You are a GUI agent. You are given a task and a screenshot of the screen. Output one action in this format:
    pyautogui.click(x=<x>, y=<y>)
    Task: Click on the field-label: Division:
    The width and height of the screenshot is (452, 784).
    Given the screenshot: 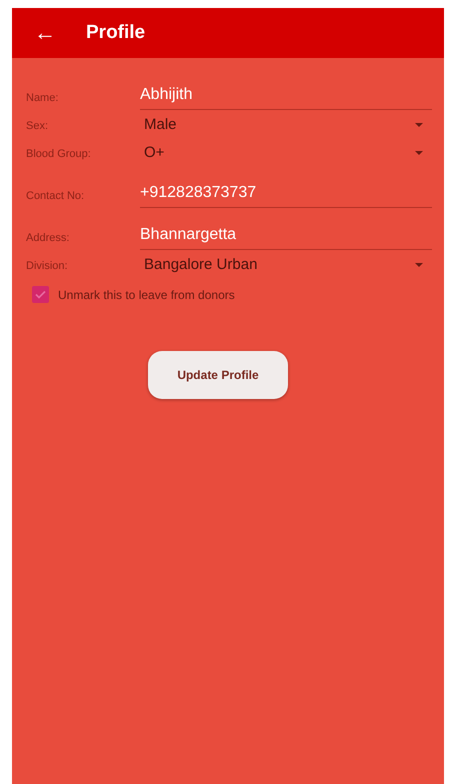 What is the action you would take?
    pyautogui.click(x=47, y=267)
    